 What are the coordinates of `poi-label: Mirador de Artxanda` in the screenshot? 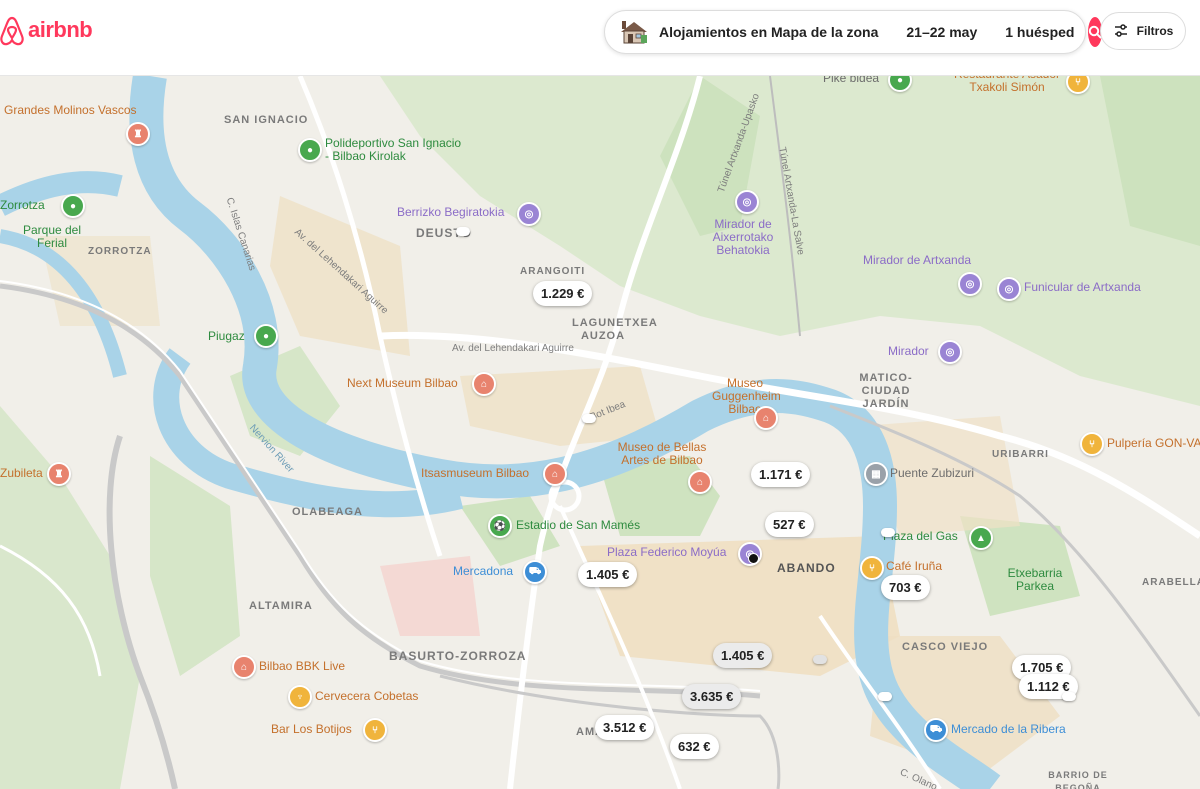 It's located at (917, 260).